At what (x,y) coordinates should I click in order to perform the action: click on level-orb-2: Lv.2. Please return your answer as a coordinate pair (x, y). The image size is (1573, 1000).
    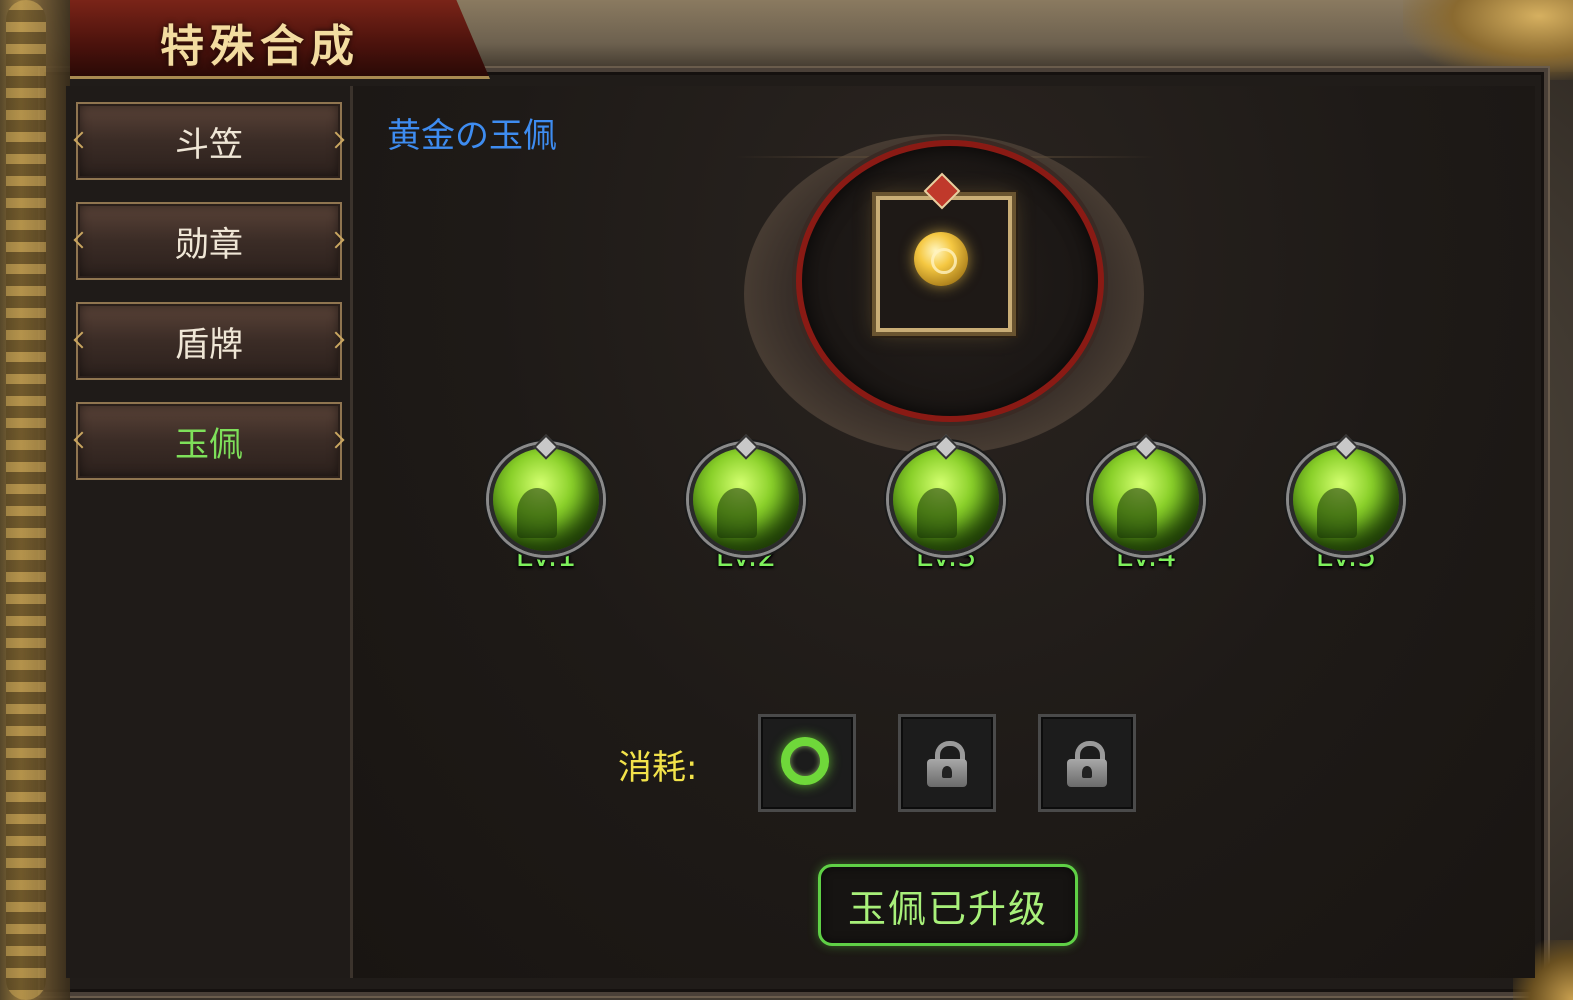
    Looking at the image, I should click on (746, 509).